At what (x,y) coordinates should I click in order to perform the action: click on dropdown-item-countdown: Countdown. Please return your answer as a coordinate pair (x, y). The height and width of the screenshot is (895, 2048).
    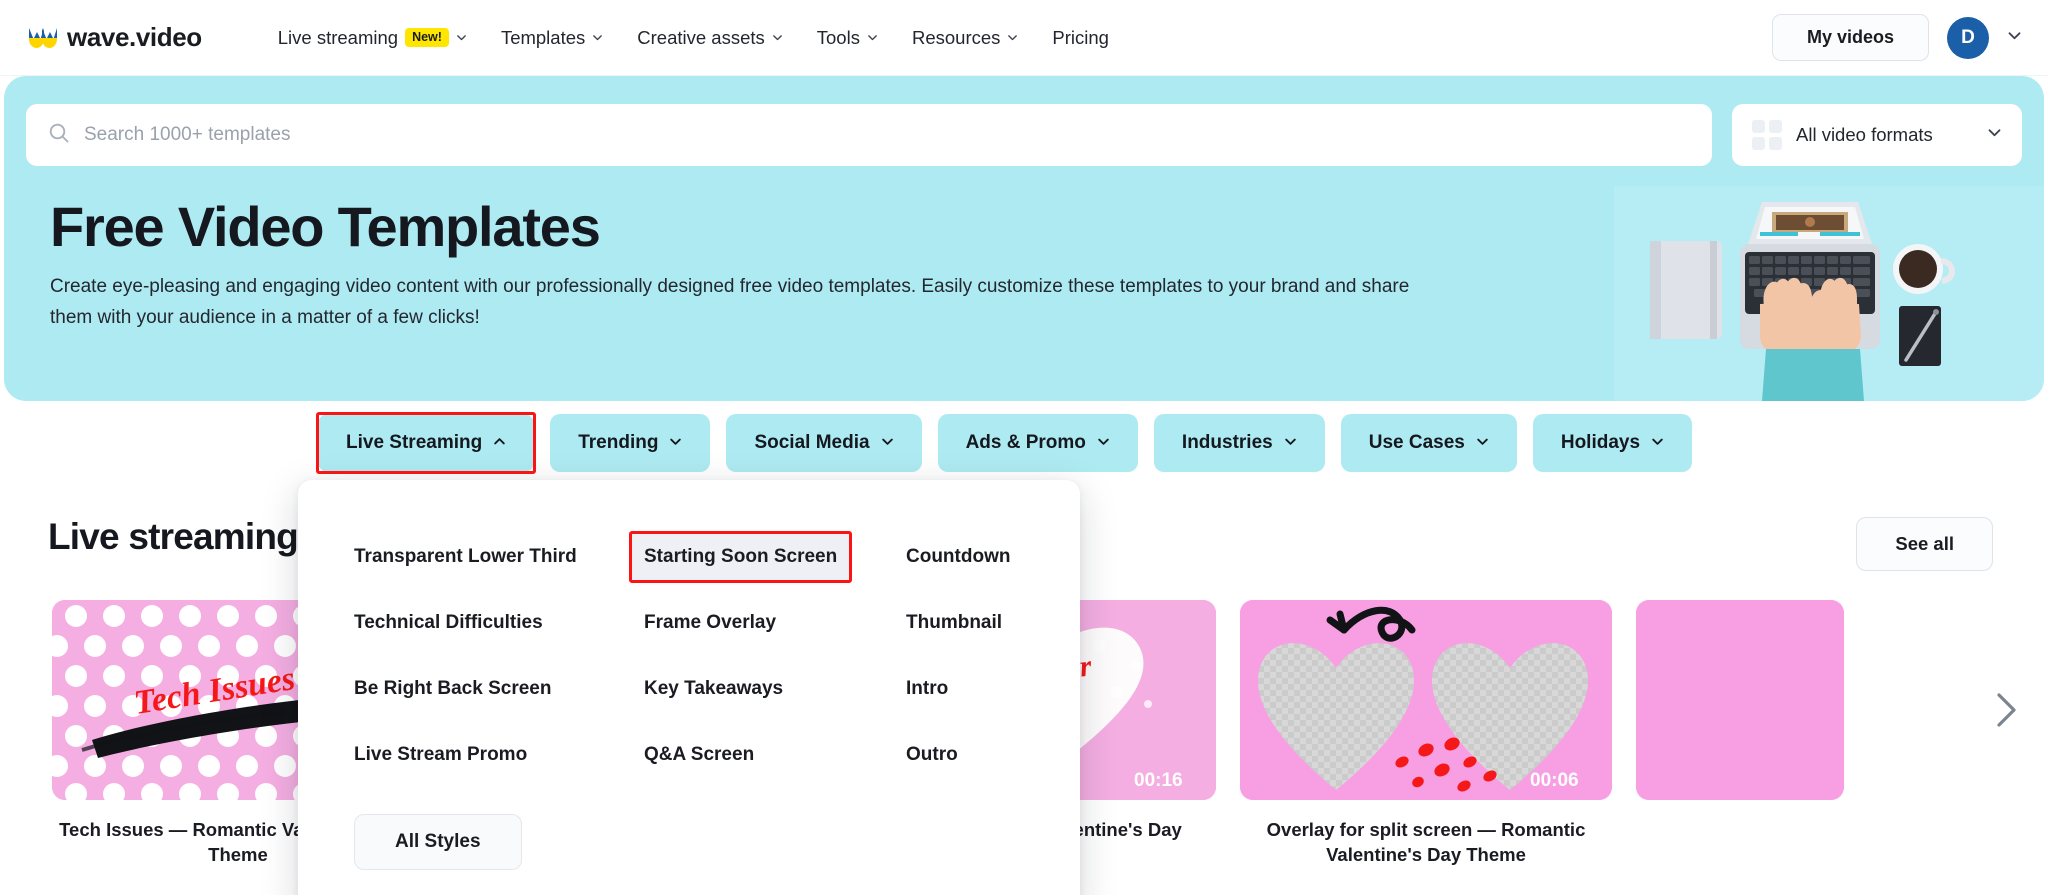
    Looking at the image, I should click on (958, 557).